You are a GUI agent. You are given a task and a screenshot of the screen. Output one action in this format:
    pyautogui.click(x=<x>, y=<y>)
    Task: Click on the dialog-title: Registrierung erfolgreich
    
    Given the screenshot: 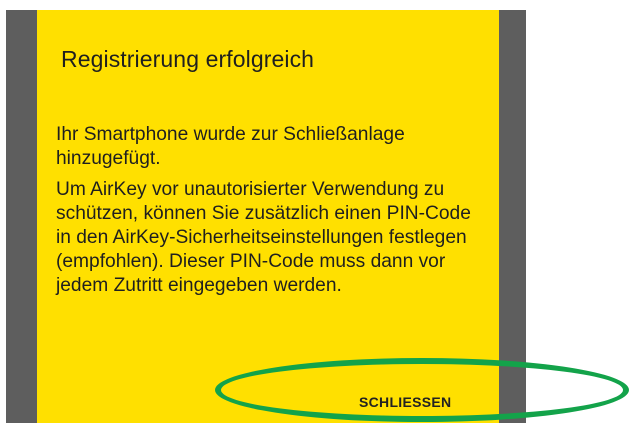 What is the action you would take?
    pyautogui.click(x=188, y=59)
    